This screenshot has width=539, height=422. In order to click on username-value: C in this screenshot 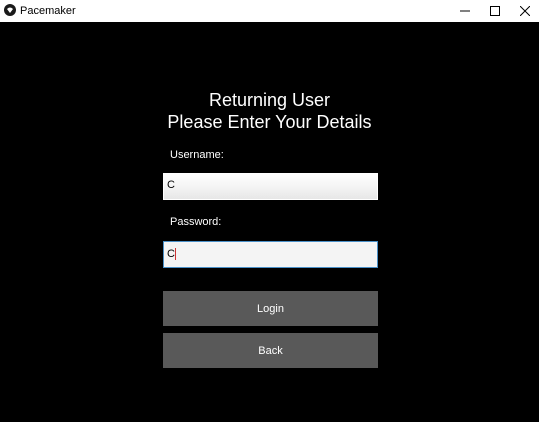, I will do `click(171, 185)`.